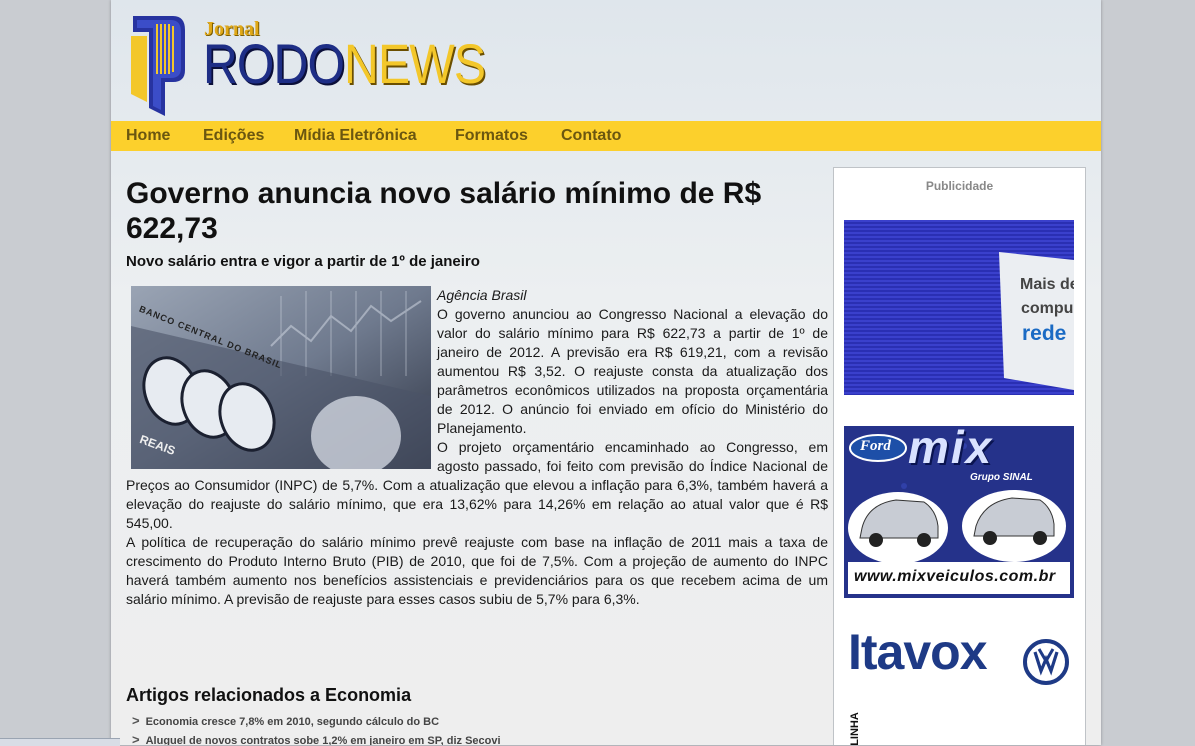 The image size is (1195, 746). Describe the element at coordinates (955, 576) in the screenshot. I see `ad2-url: www.mixveiculos.com.br` at that location.